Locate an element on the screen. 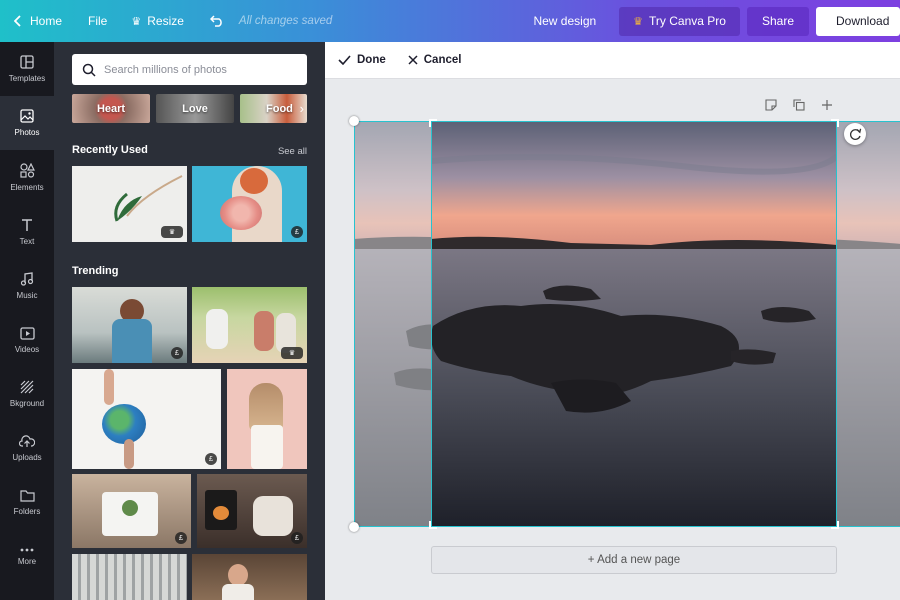 The width and height of the screenshot is (900, 600). crop-corner-bottom-left is located at coordinates (433, 525).